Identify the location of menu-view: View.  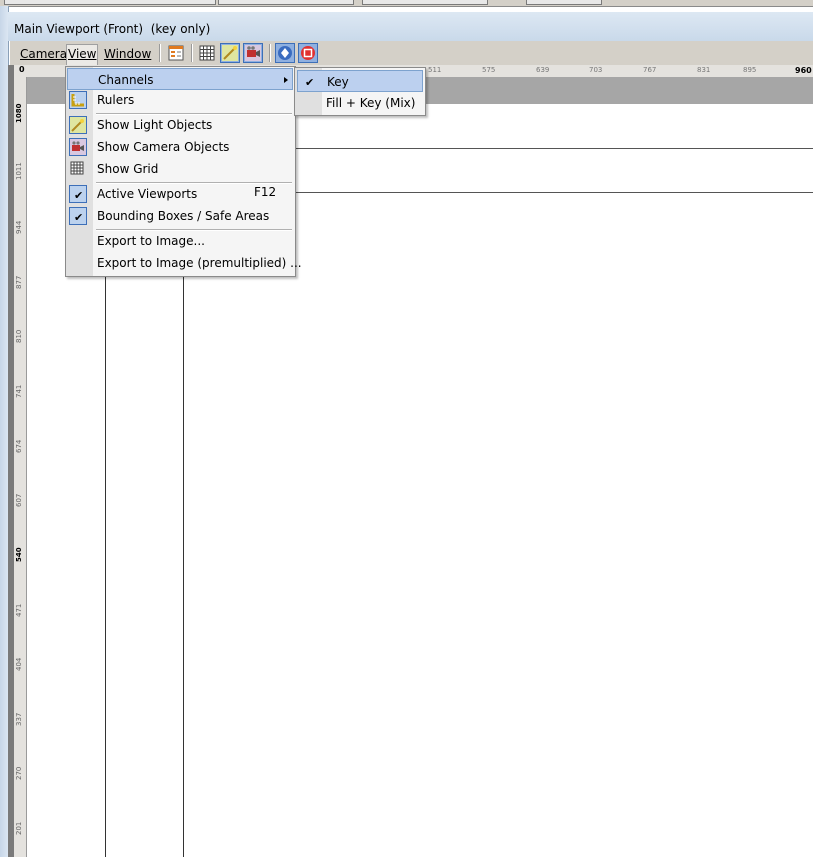
(82, 54).